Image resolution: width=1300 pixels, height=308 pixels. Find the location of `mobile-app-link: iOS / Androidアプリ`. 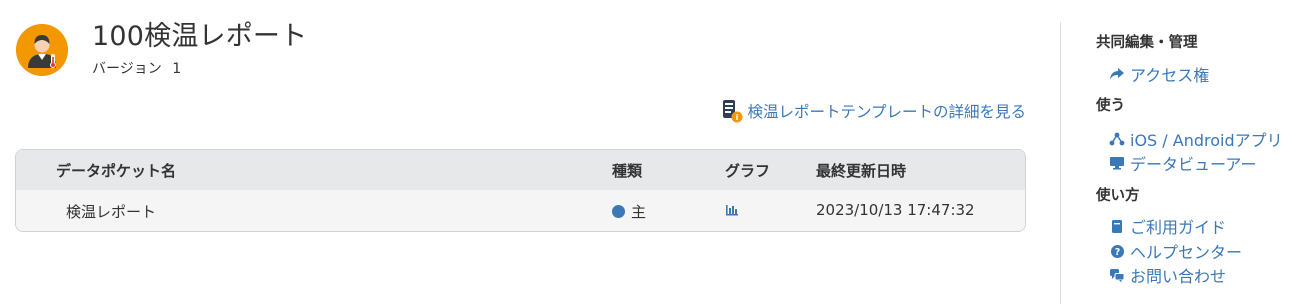

mobile-app-link: iOS / Androidアプリ is located at coordinates (1195, 139).